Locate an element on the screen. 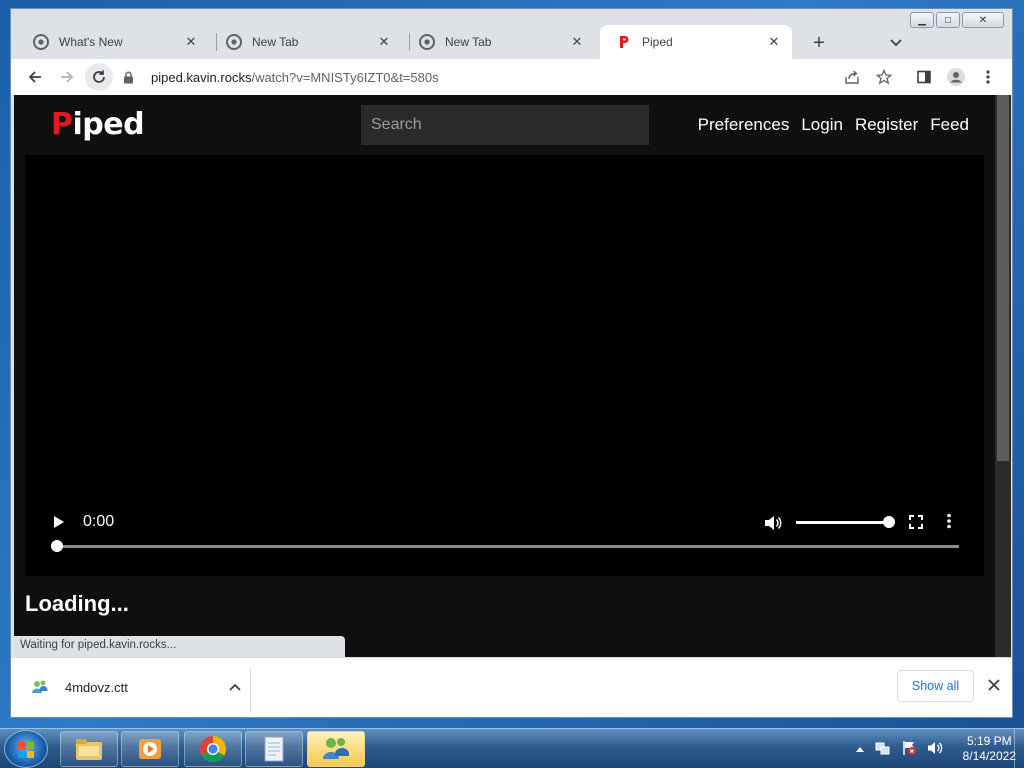 This screenshot has height=768, width=1024. new-tab-button: + is located at coordinates (819, 43).